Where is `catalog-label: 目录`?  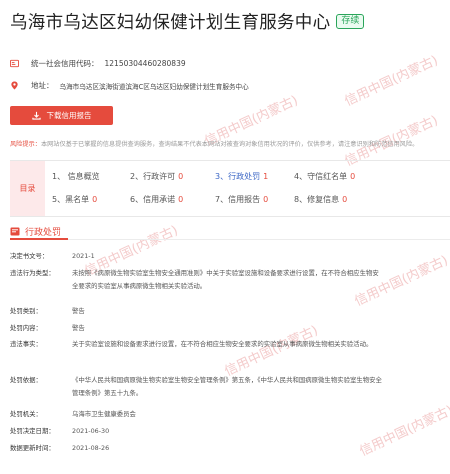 catalog-label: 目录 is located at coordinates (27, 188).